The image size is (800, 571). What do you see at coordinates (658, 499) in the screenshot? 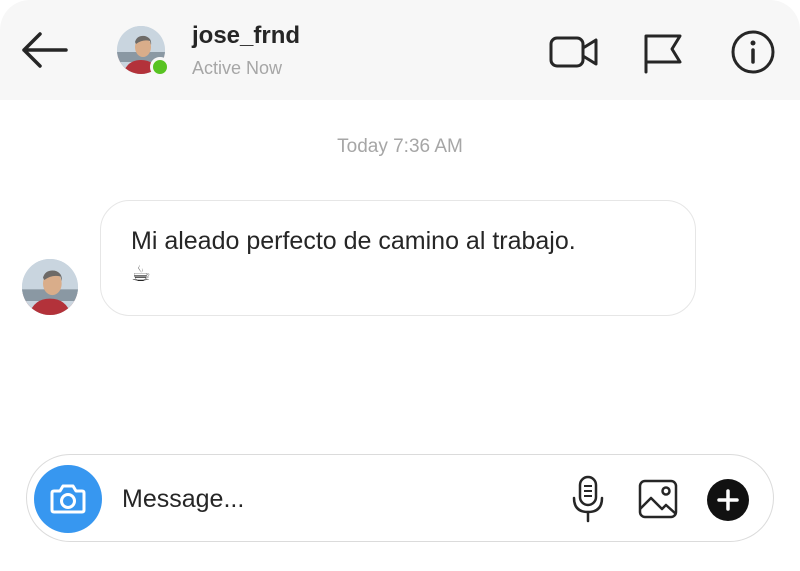
I see `image-icon` at bounding box center [658, 499].